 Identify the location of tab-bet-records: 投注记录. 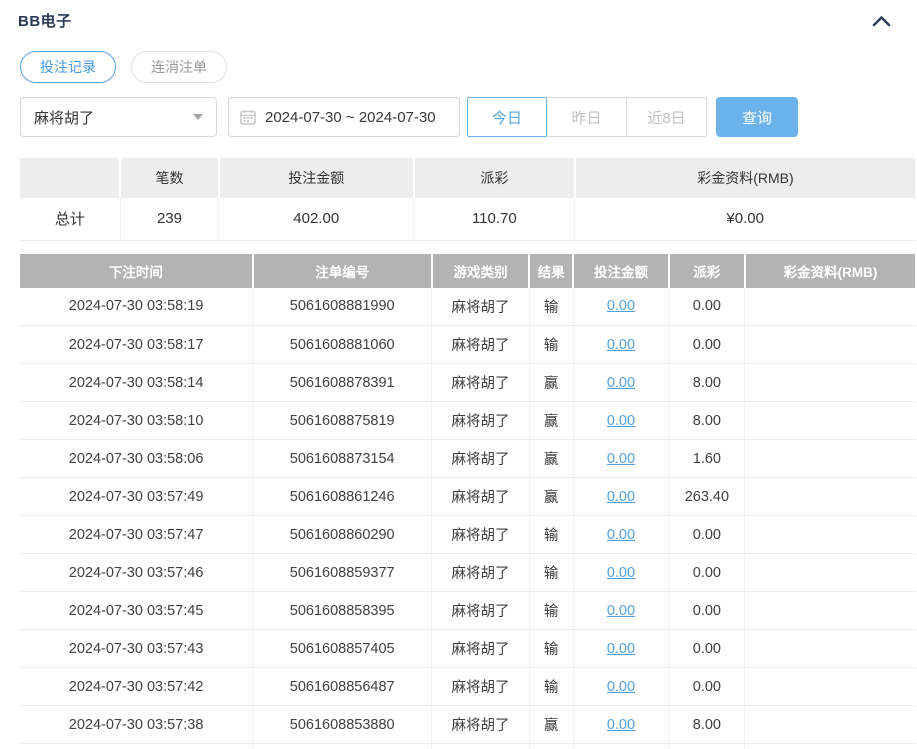
(68, 67).